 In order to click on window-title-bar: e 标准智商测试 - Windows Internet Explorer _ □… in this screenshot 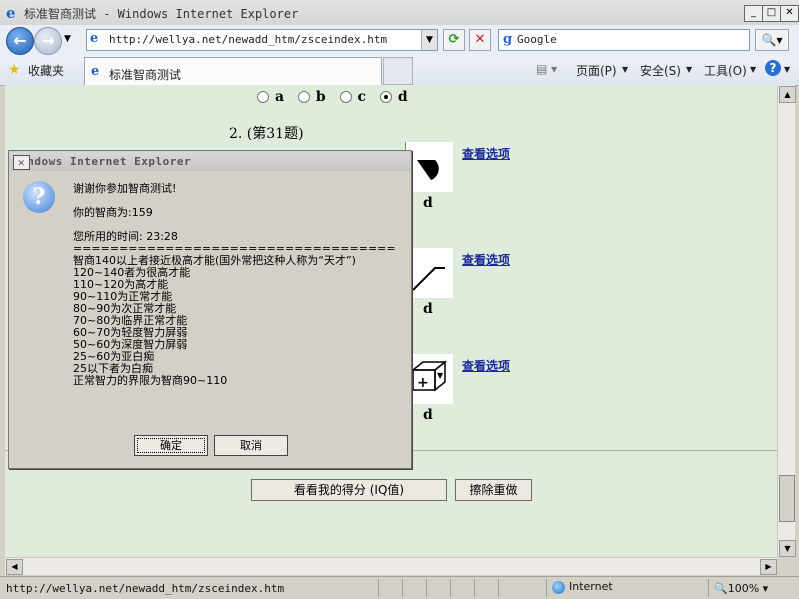, I will do `click(399, 13)`.